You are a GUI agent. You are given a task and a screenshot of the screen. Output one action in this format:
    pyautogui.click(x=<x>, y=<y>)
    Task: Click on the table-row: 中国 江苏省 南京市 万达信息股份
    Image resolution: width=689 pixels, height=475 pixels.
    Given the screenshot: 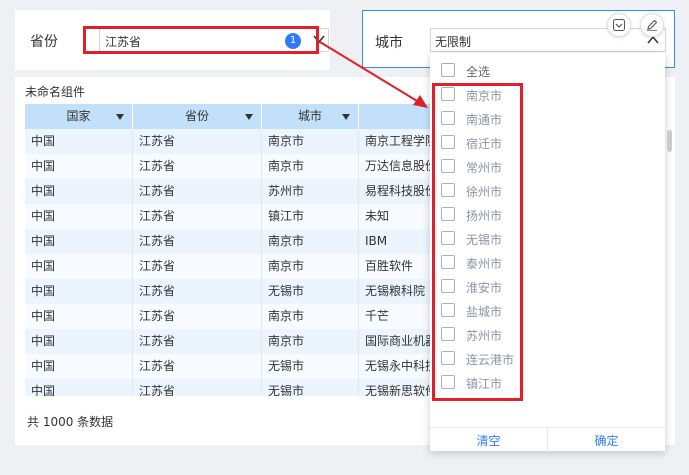 What is the action you would take?
    pyautogui.click(x=229, y=166)
    